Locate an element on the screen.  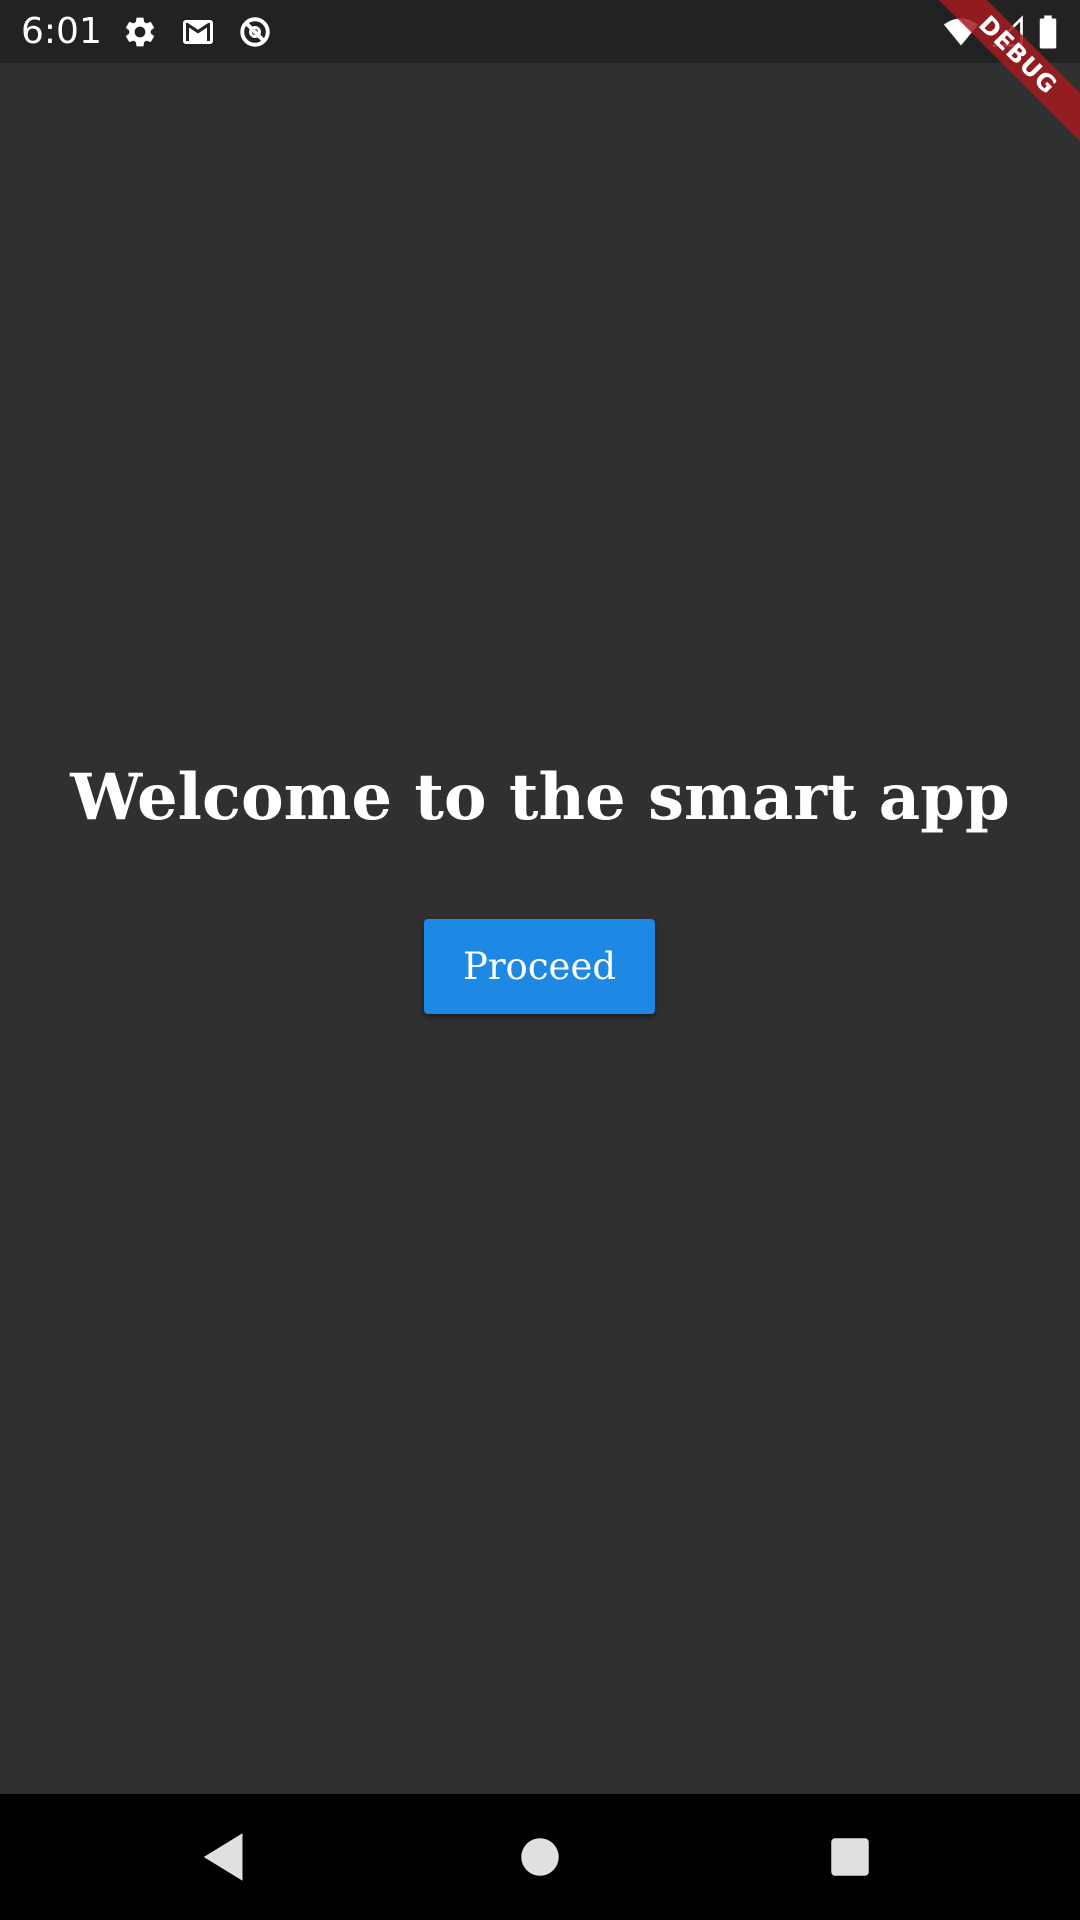
wifi-icon is located at coordinates (961, 32).